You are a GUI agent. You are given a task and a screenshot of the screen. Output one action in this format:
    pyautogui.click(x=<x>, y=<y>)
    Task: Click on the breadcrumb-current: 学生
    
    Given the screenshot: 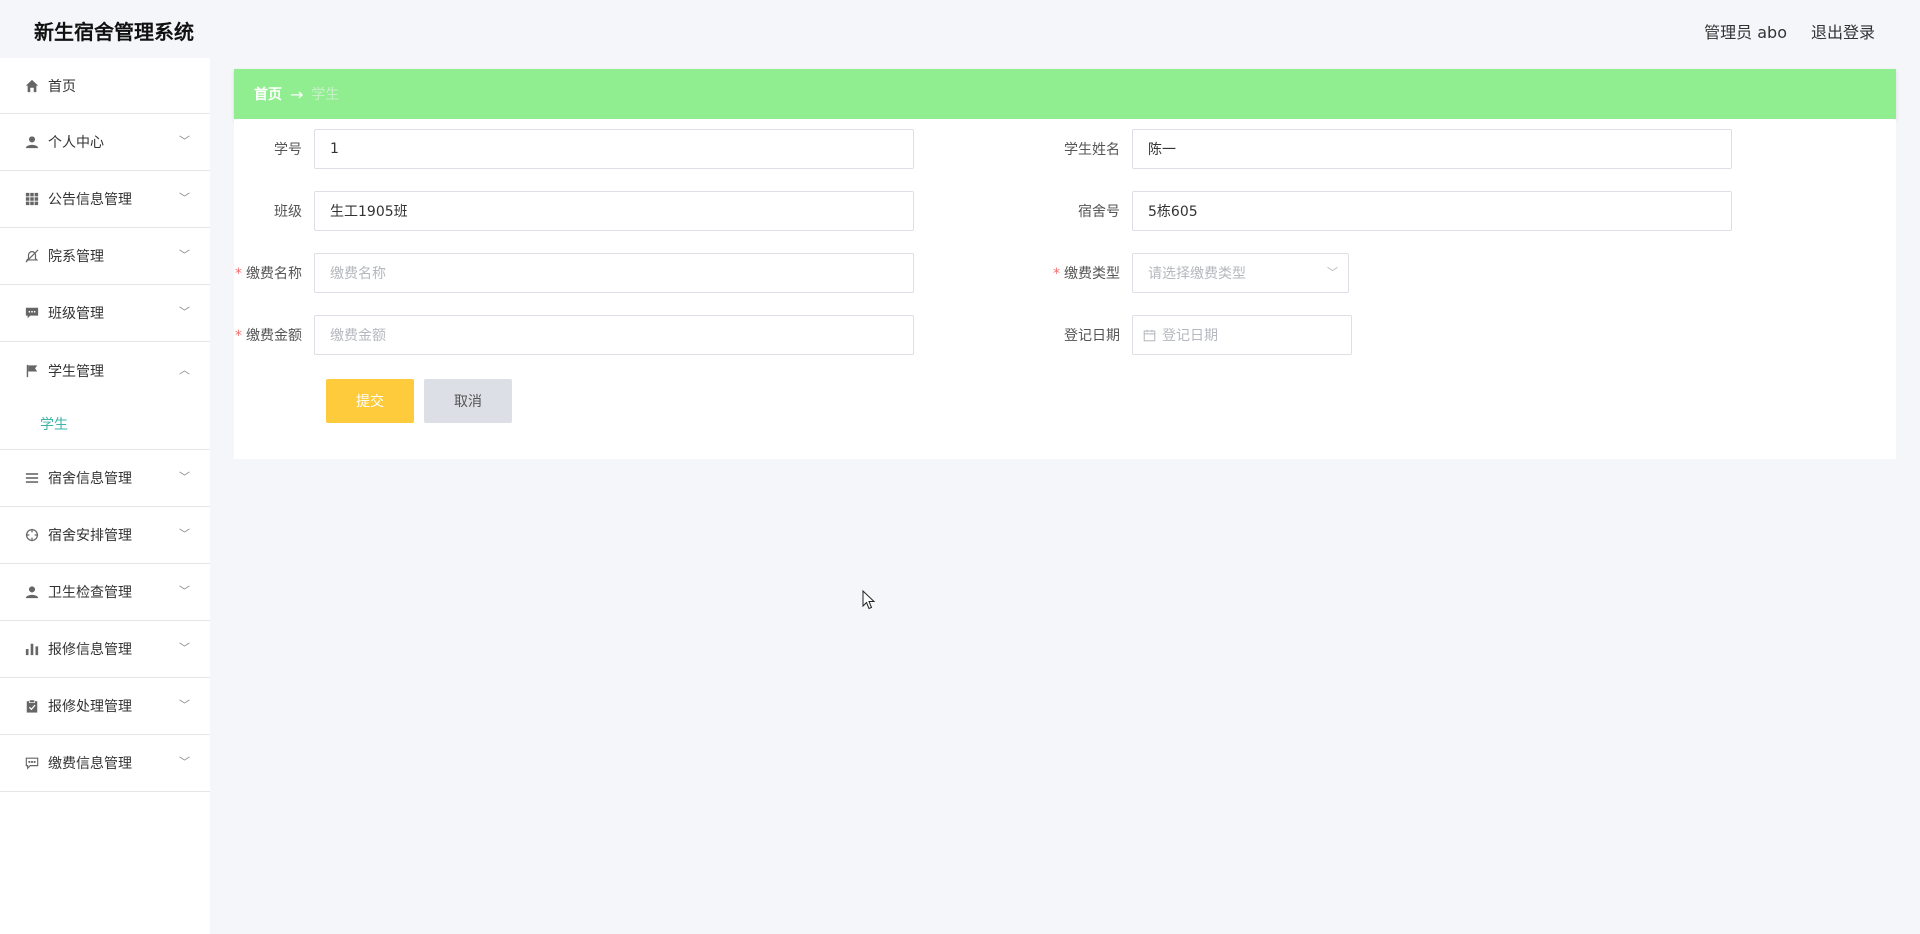 What is the action you would take?
    pyautogui.click(x=325, y=95)
    